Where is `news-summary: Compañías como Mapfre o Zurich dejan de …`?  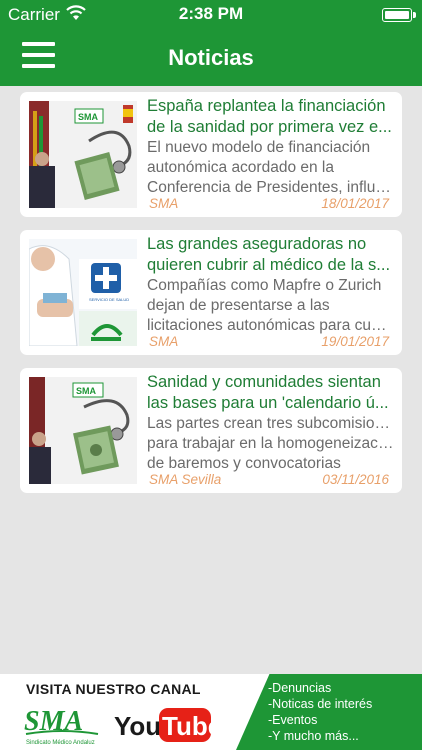
news-summary: Compañías como Mapfre o Zurich dejan de … is located at coordinates (270, 305).